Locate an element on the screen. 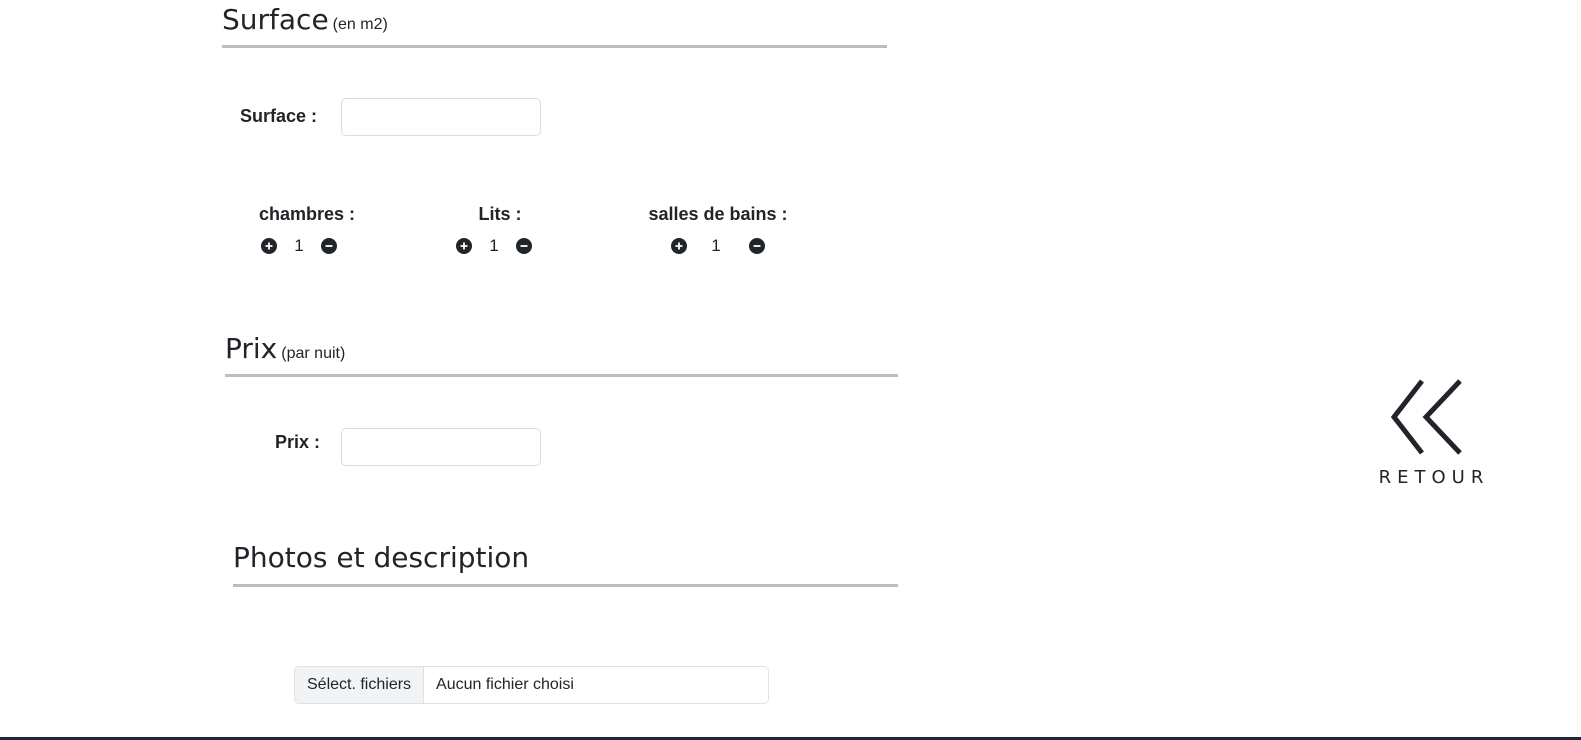 Image resolution: width=1581 pixels, height=740 pixels. price-divider is located at coordinates (561, 375).